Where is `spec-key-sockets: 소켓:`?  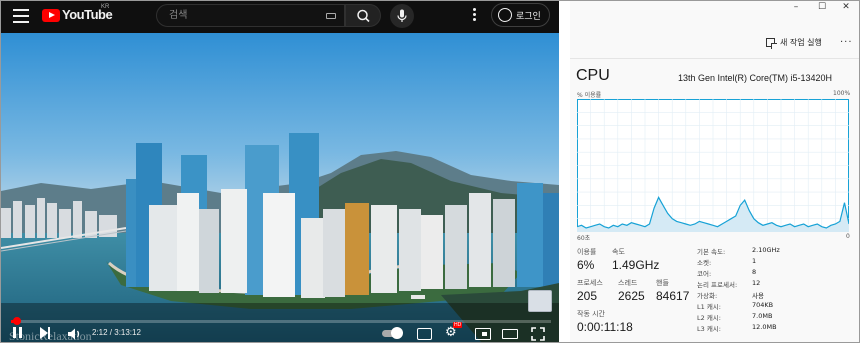 spec-key-sockets: 소켓: is located at coordinates (704, 263).